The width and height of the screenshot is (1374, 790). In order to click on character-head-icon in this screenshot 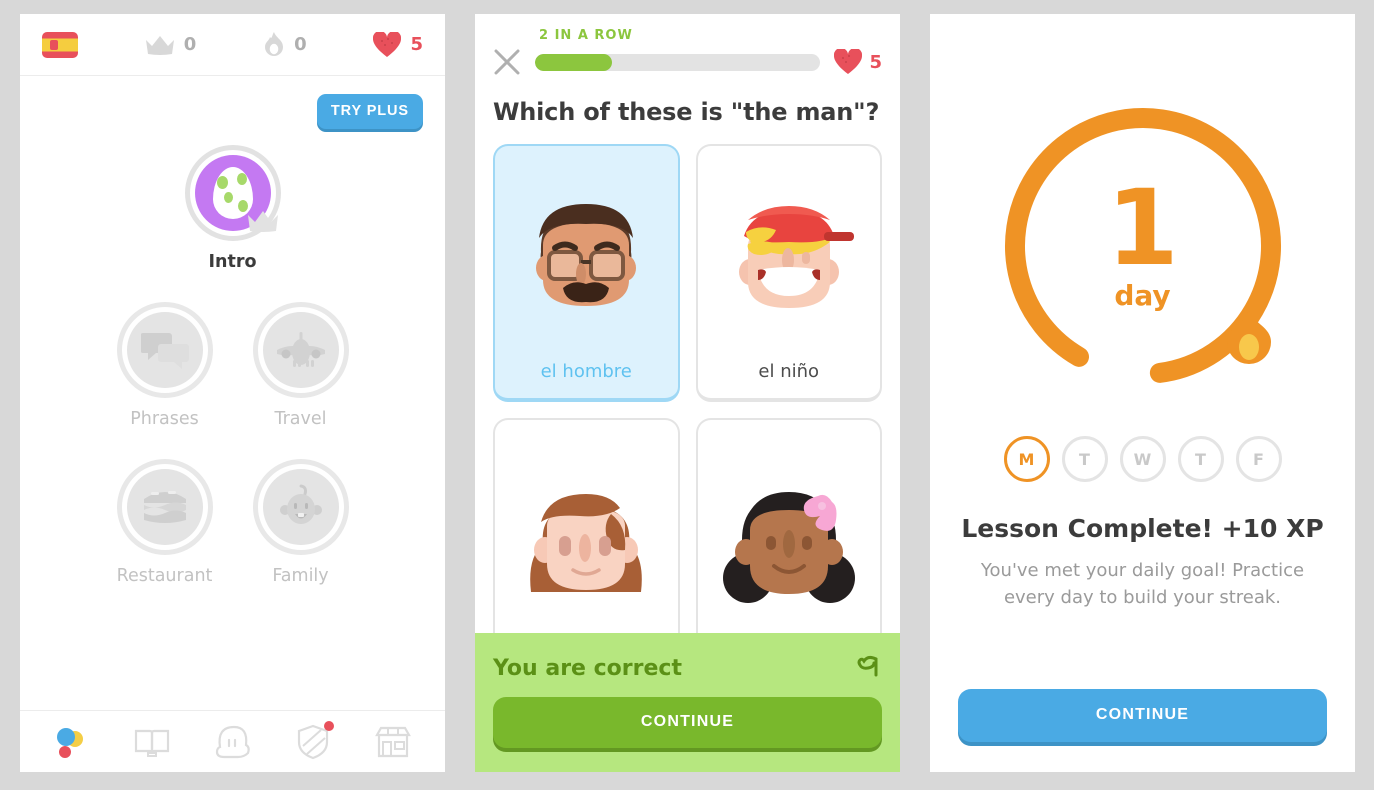, I will do `click(233, 741)`.